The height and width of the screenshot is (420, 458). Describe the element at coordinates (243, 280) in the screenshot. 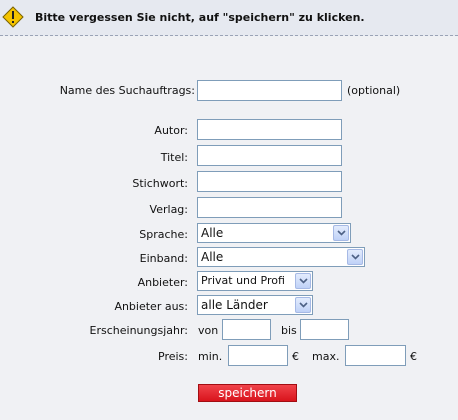

I see `provider-select-value: Privat und Profi` at that location.